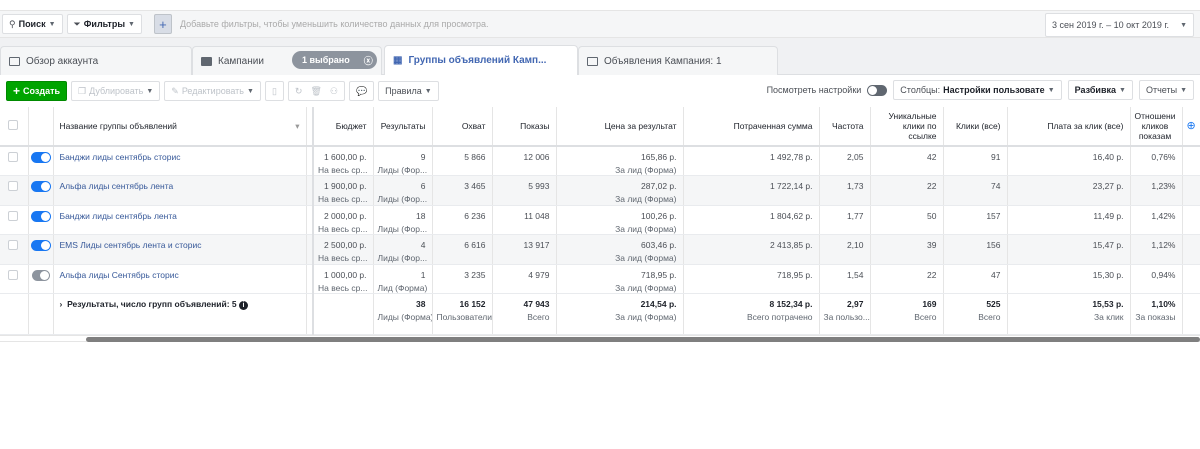  What do you see at coordinates (907, 279) in the screenshot?
I see `cell-unique_clicks: 22` at bounding box center [907, 279].